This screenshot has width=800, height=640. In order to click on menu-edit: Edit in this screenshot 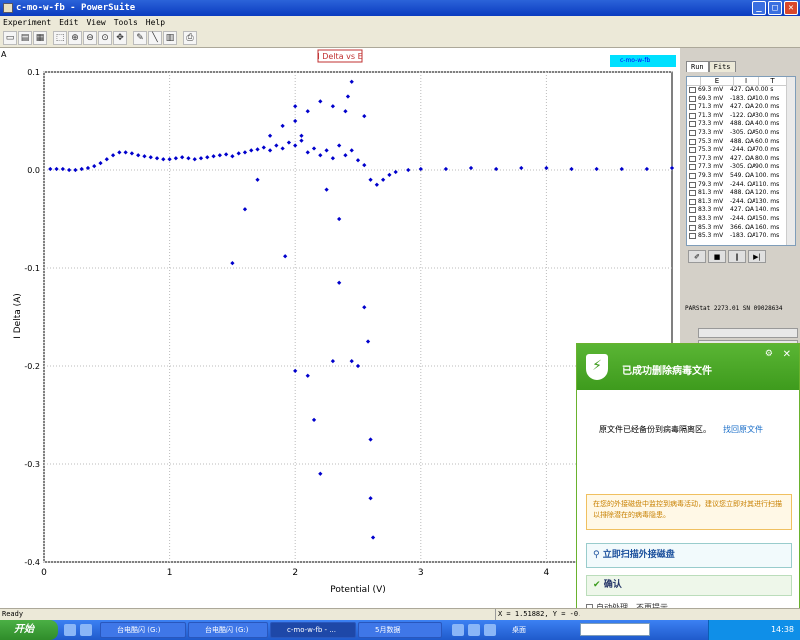, I will do `click(68, 22)`.